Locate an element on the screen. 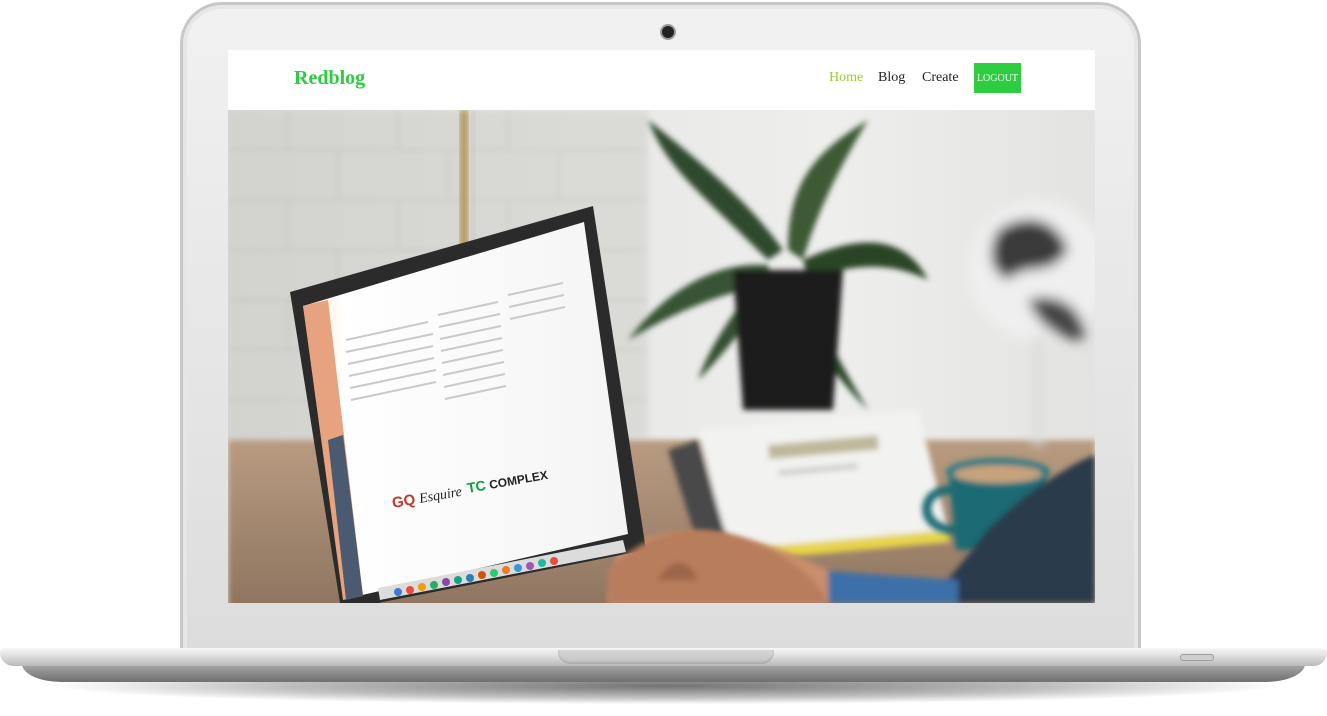 This screenshot has width=1327, height=716. navbar: Redblog Home Blog Create LOGOUT is located at coordinates (661, 80).